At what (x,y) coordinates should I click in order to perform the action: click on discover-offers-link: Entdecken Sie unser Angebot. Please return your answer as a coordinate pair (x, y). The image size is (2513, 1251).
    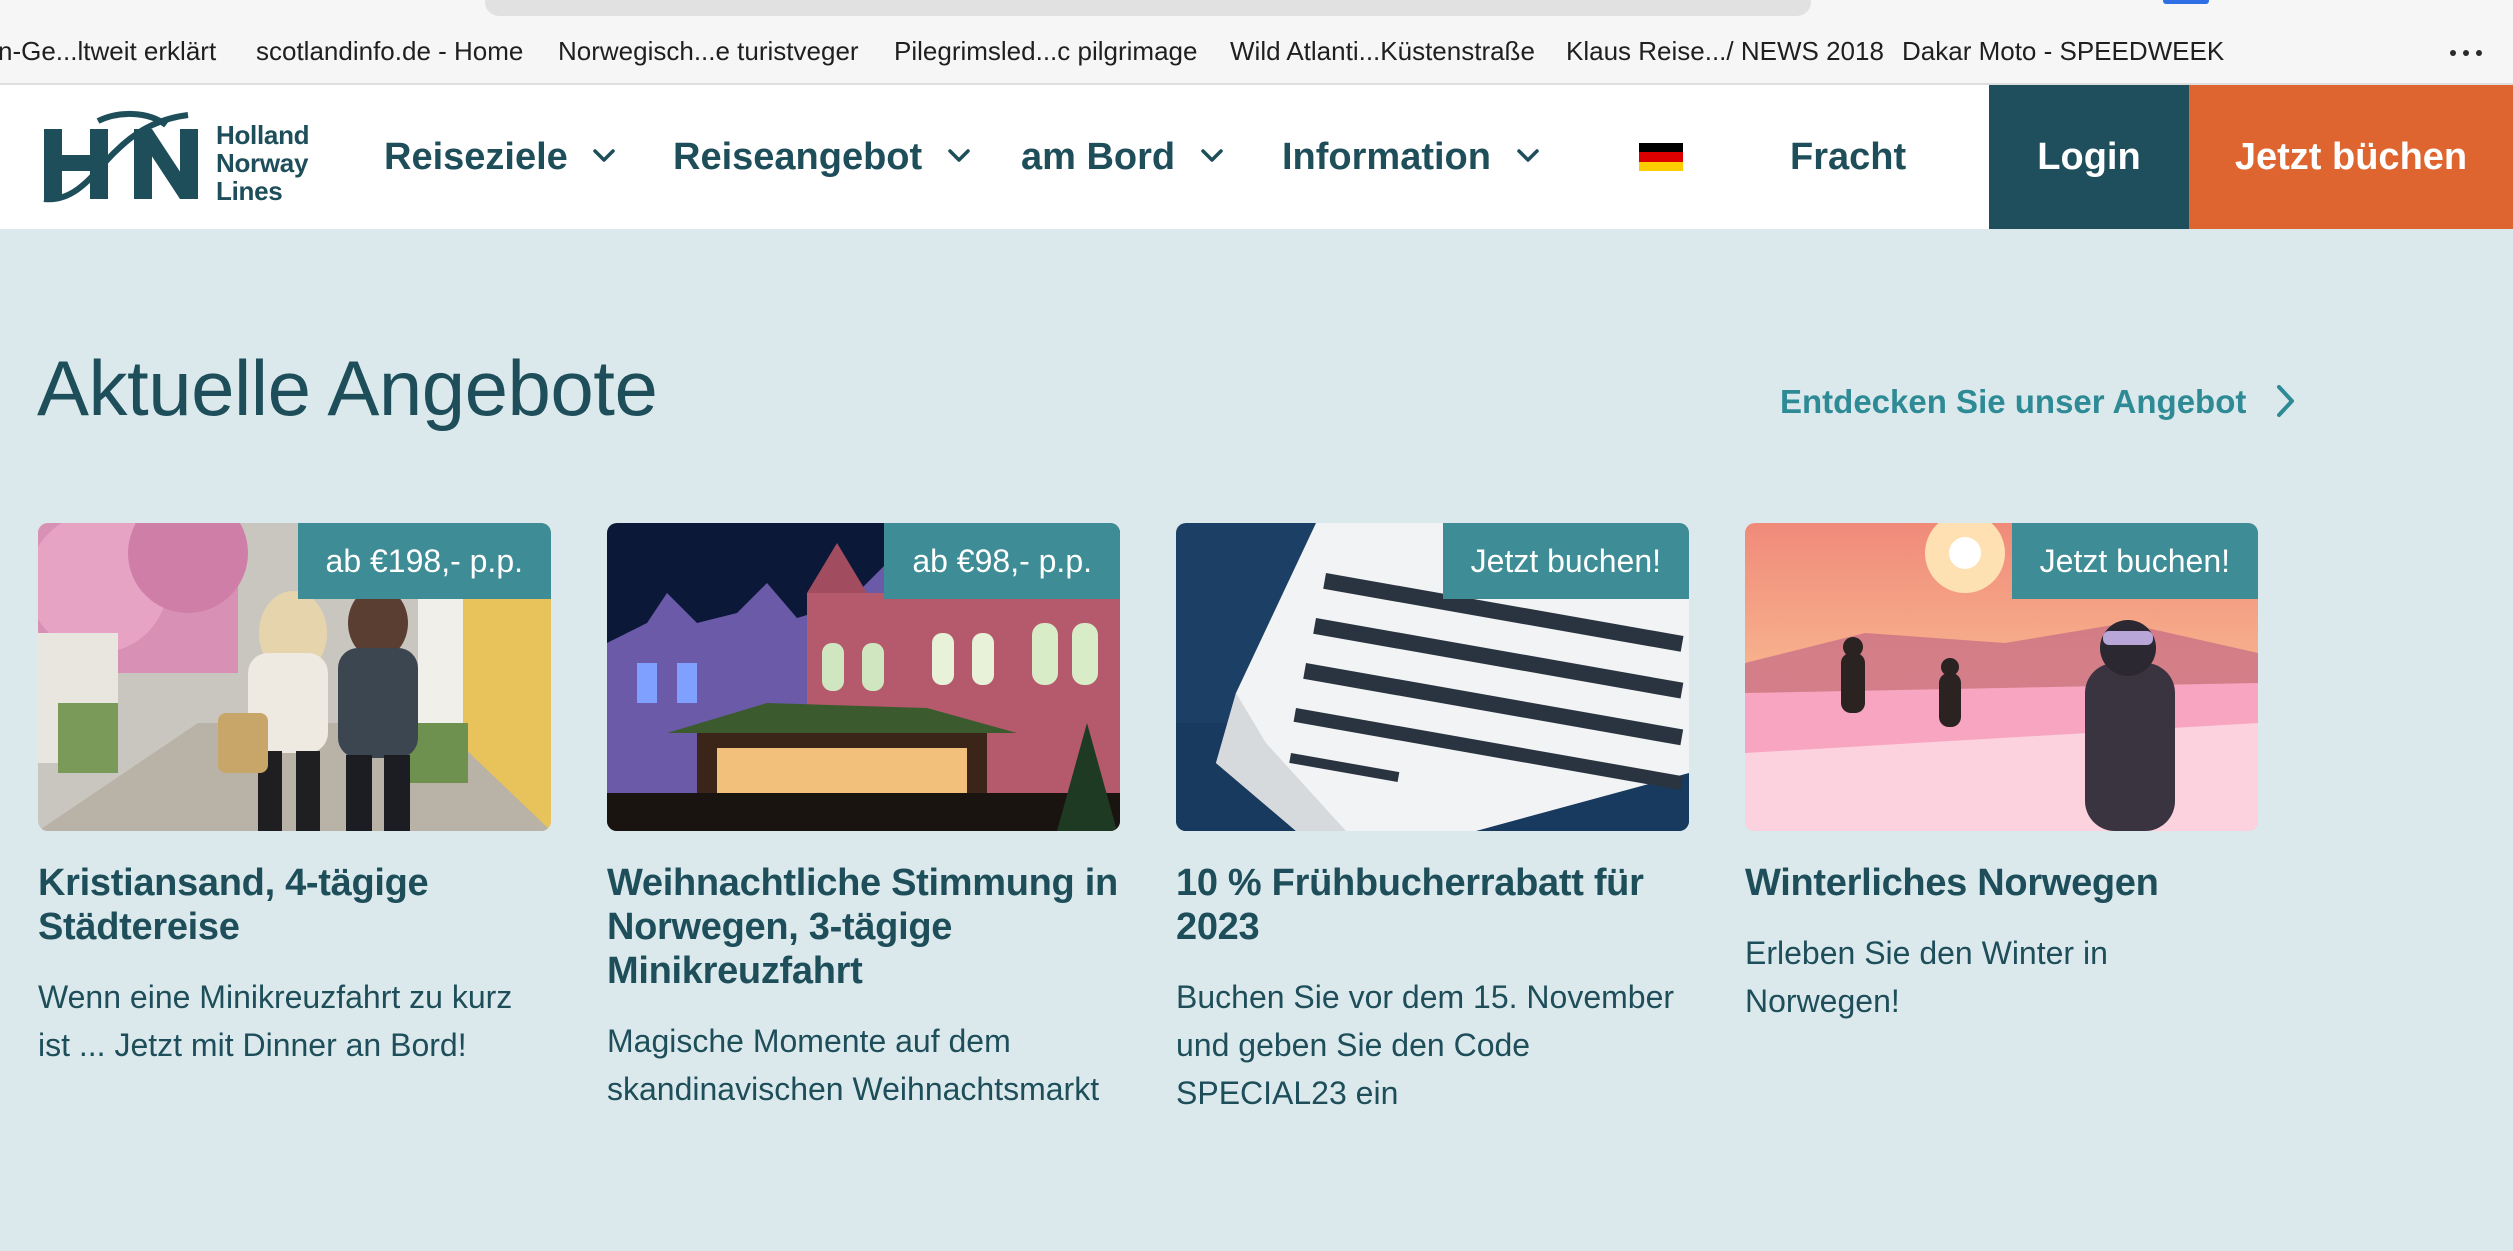
    Looking at the image, I should click on (2038, 402).